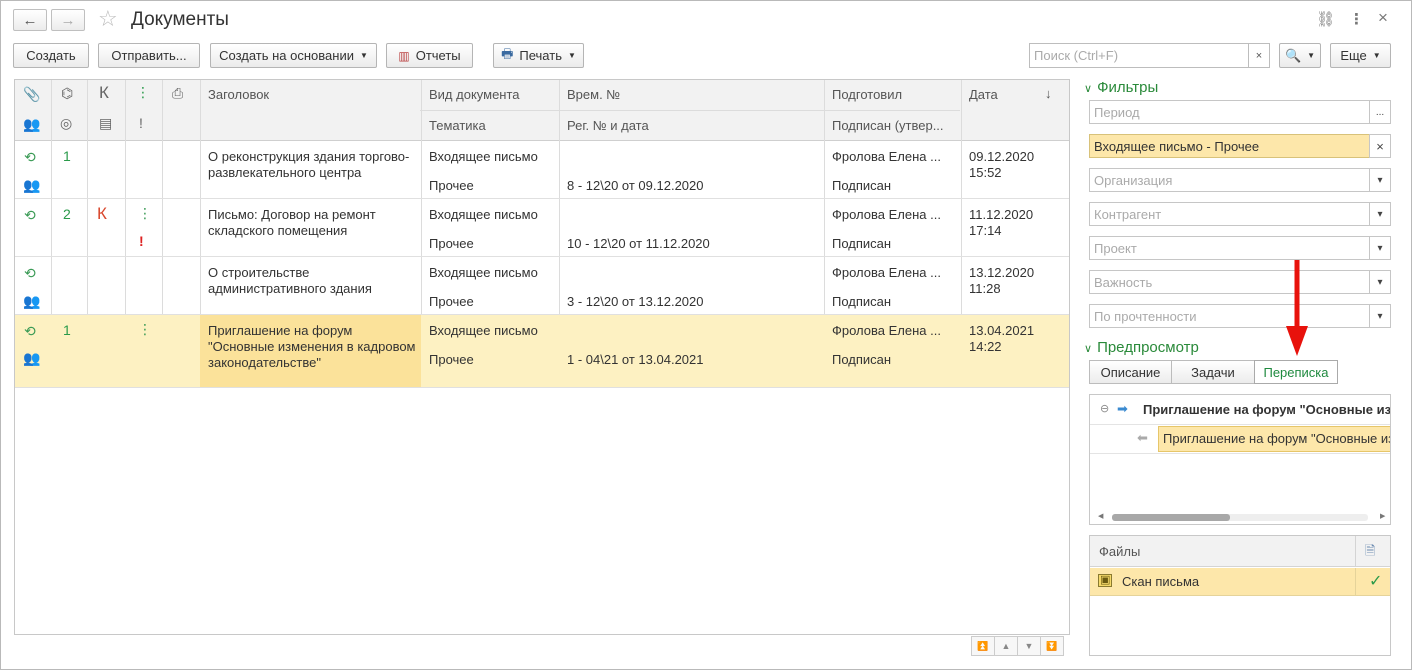 This screenshot has height=670, width=1412. I want to click on link-icon: ⛓, so click(1325, 19).